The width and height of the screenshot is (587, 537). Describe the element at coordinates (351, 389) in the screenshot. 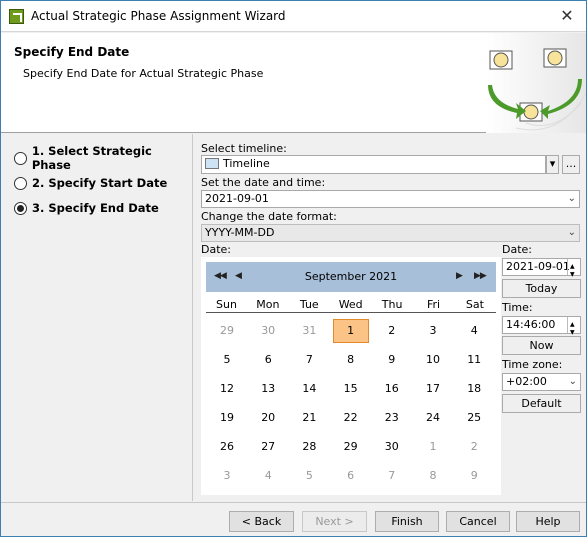

I see `calendar-day: 15` at that location.